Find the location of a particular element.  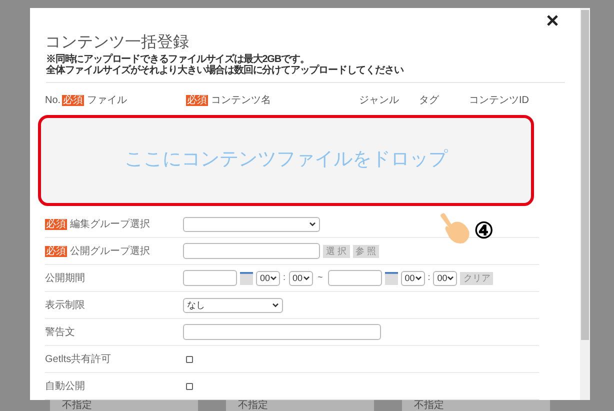

scrollbar-thumb is located at coordinates (585, 175).